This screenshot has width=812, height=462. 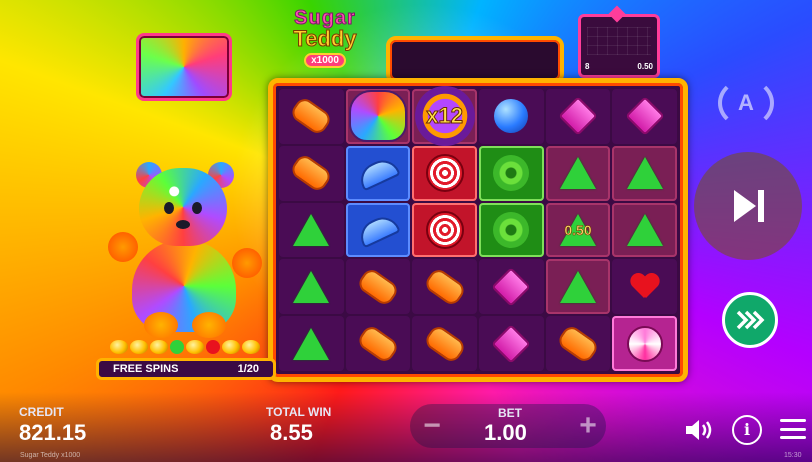 What do you see at coordinates (53, 432) in the screenshot?
I see `credit-value: 821.15` at bounding box center [53, 432].